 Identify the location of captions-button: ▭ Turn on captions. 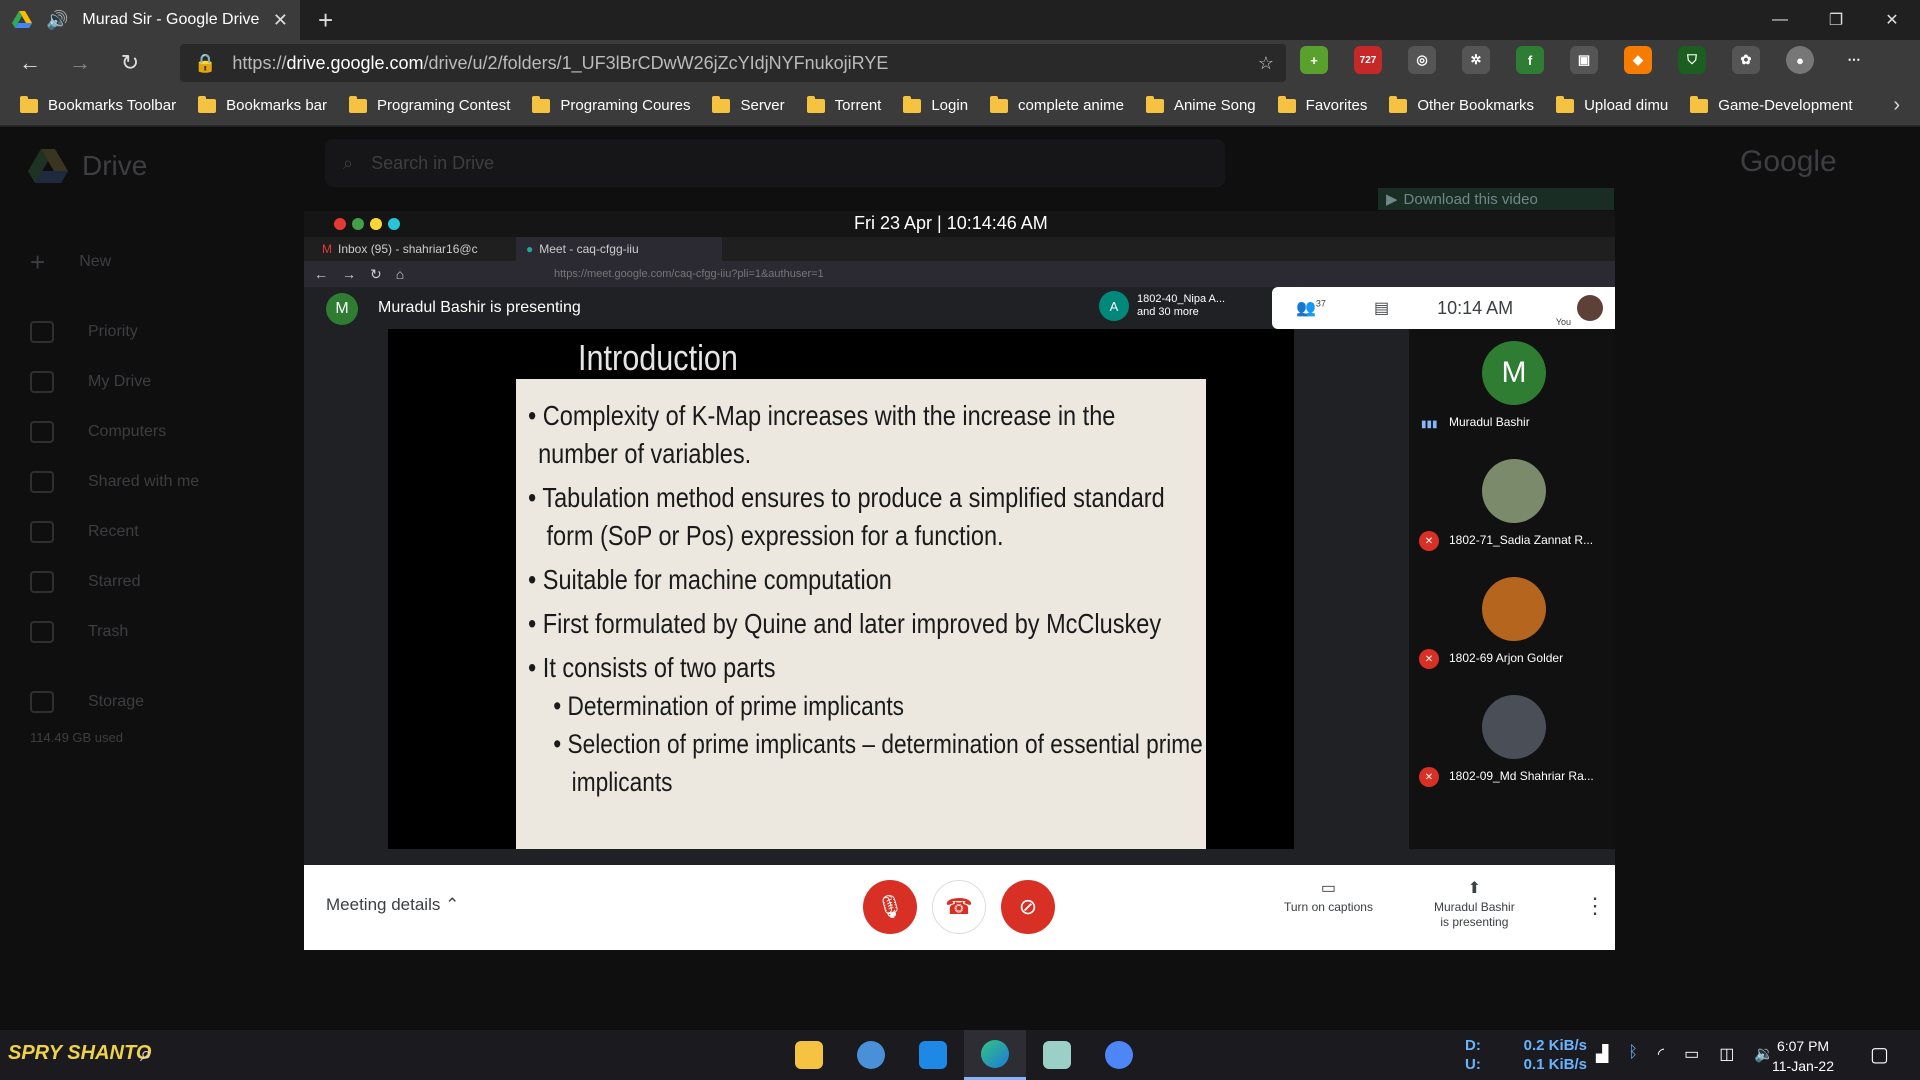
(1328, 898).